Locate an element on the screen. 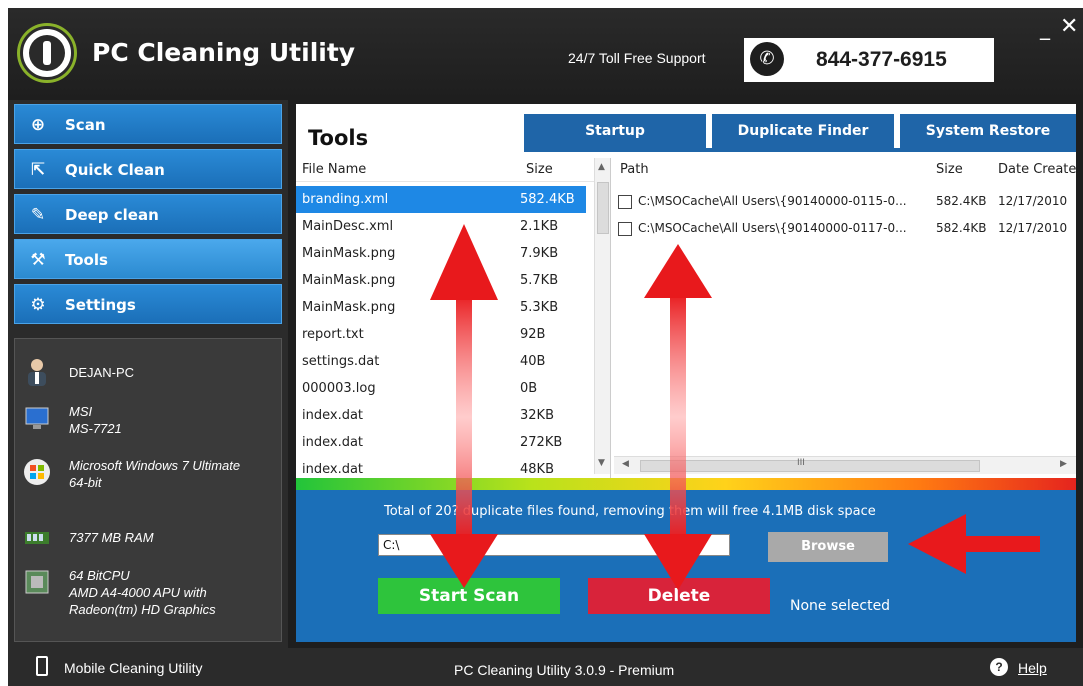 The image size is (1083, 686). arrow-to-path-list is located at coordinates (678, 417).